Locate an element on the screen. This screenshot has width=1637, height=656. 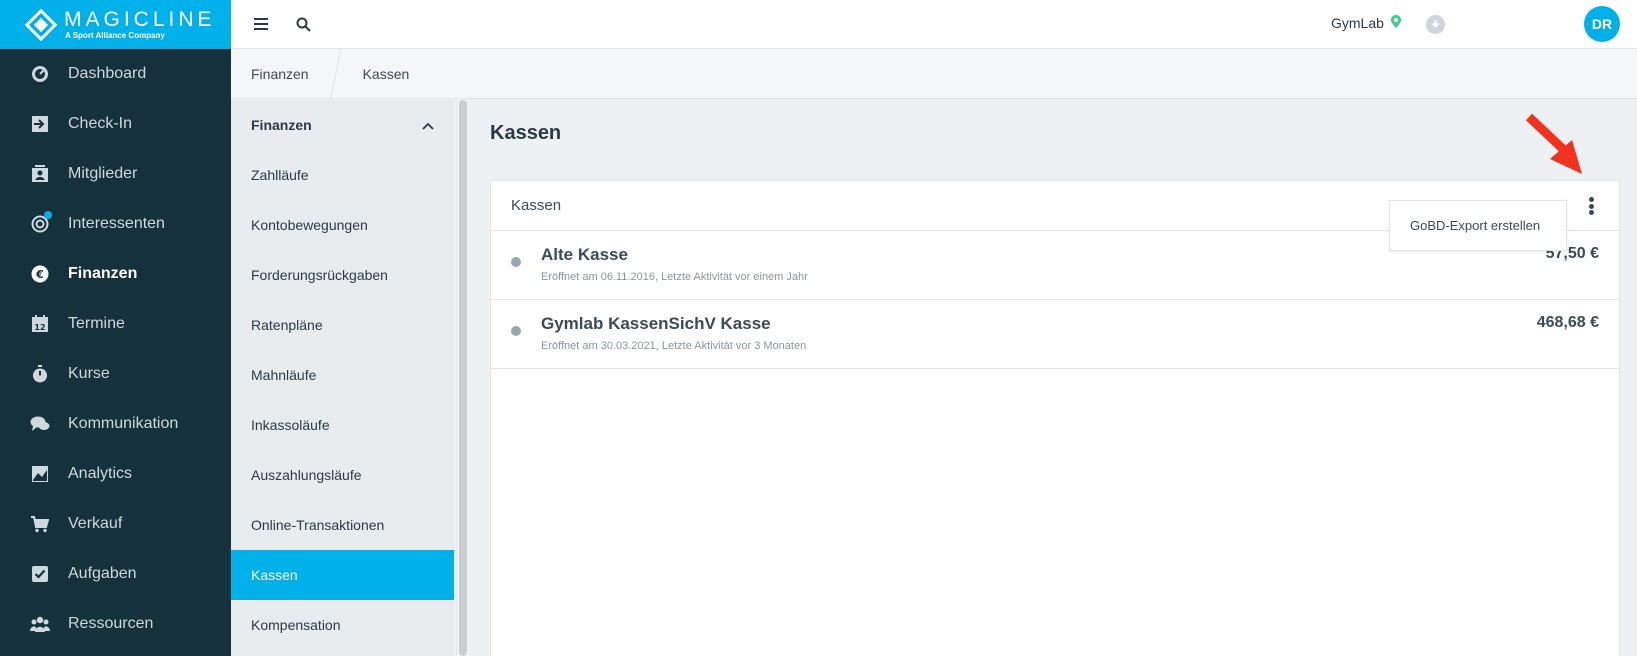
subnav-item-online-transaktionen: Online-Transaktionen is located at coordinates (342, 525).